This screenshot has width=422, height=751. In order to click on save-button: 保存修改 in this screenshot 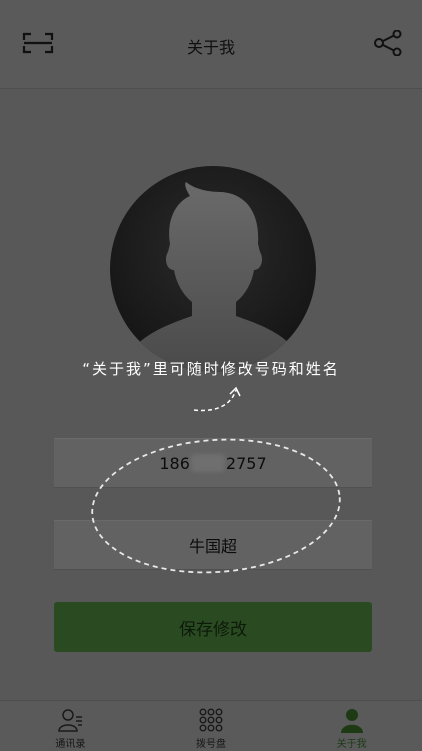, I will do `click(213, 627)`.